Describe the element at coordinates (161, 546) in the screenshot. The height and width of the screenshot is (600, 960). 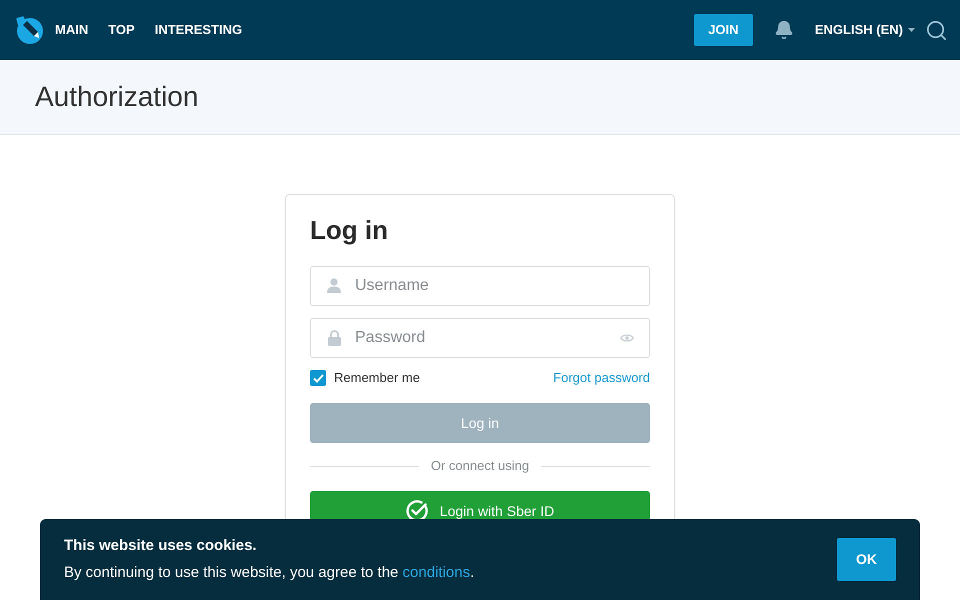
I see `cookie-banner-title: This website uses cookies.` at that location.